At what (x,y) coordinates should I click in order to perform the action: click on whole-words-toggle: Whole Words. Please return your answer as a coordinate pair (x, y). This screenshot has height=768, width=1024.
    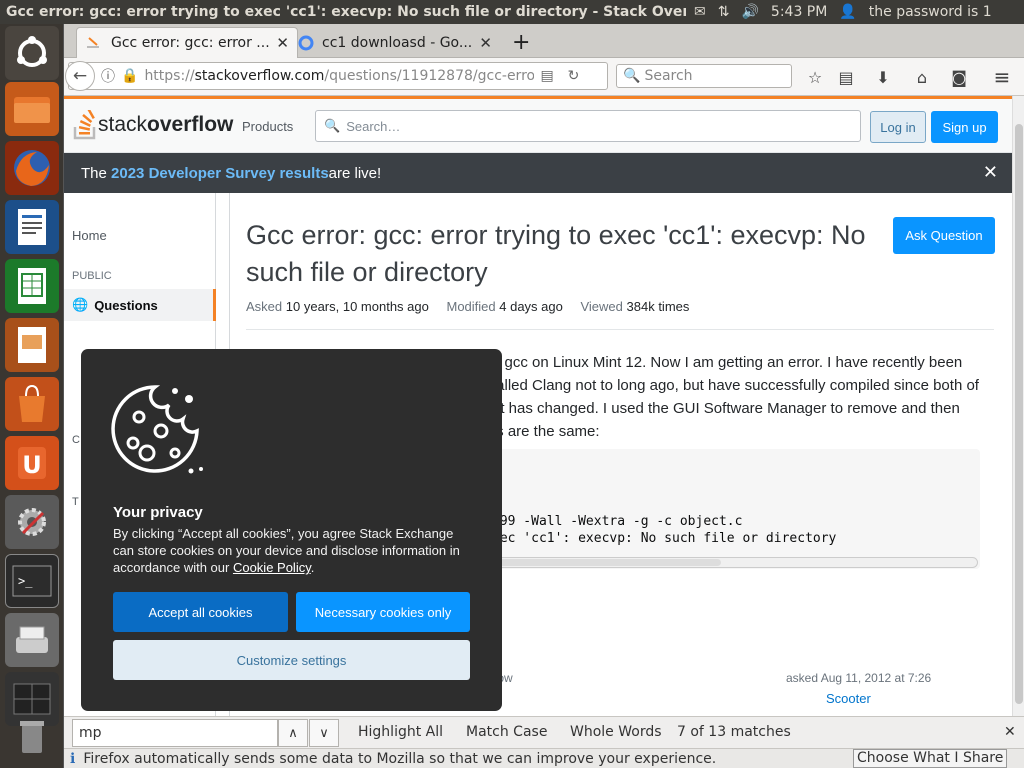
    Looking at the image, I should click on (616, 732).